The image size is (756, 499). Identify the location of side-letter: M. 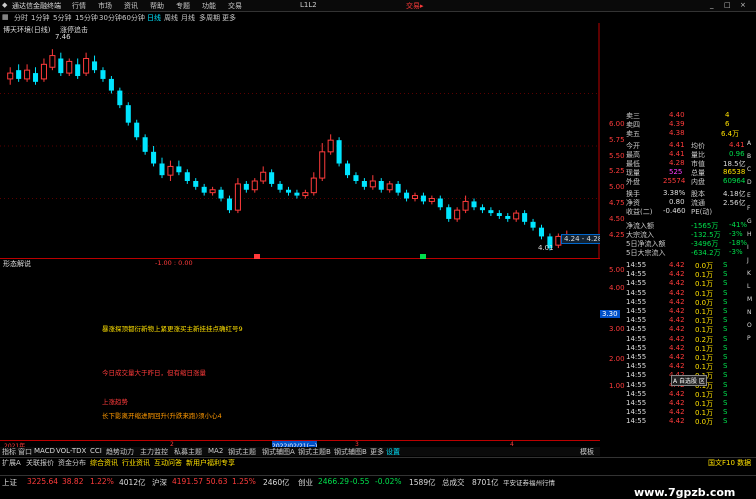
(749, 299).